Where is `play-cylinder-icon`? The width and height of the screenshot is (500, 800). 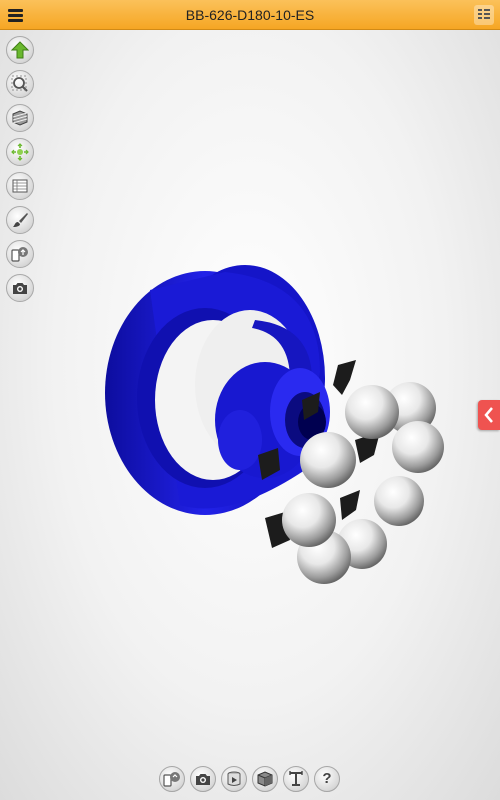 play-cylinder-icon is located at coordinates (234, 778).